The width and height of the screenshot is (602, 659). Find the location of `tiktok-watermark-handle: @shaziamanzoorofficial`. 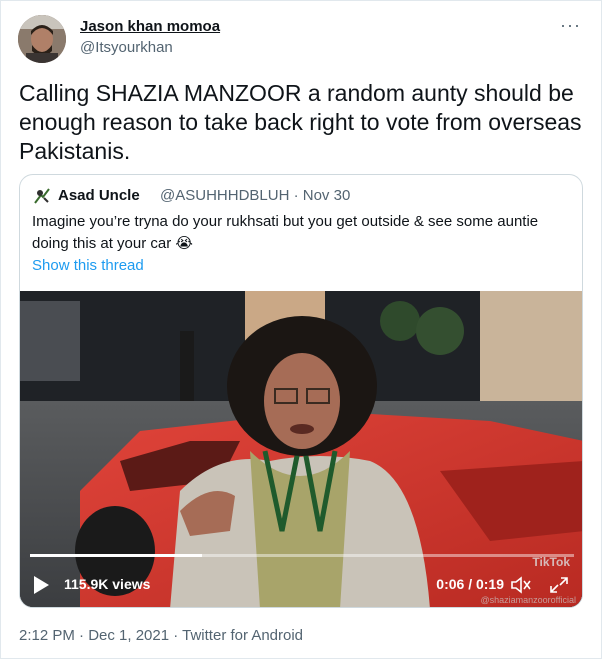

tiktok-watermark-handle: @shaziamanzoorofficial is located at coordinates (528, 600).